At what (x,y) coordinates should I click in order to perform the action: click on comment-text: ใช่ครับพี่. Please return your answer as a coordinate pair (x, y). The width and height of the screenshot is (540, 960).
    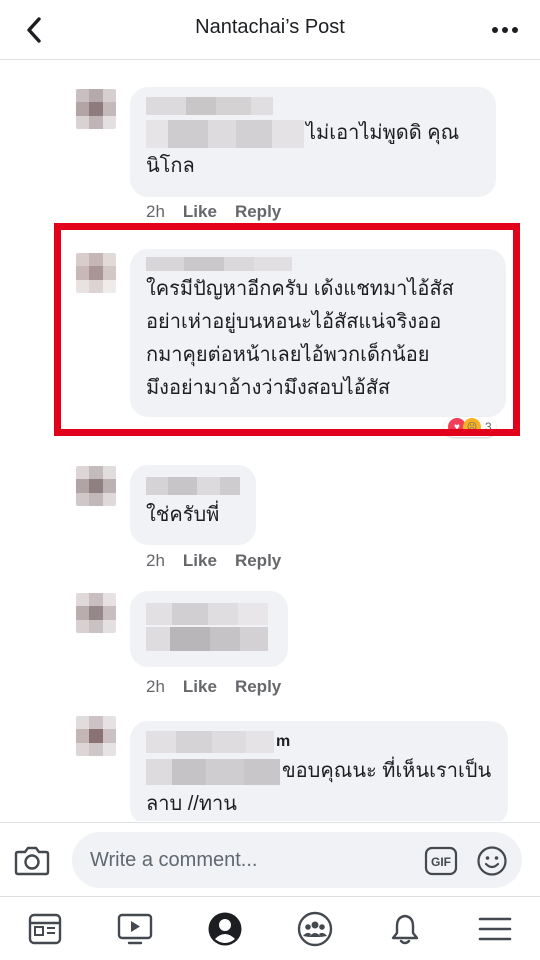
    Looking at the image, I should click on (183, 515).